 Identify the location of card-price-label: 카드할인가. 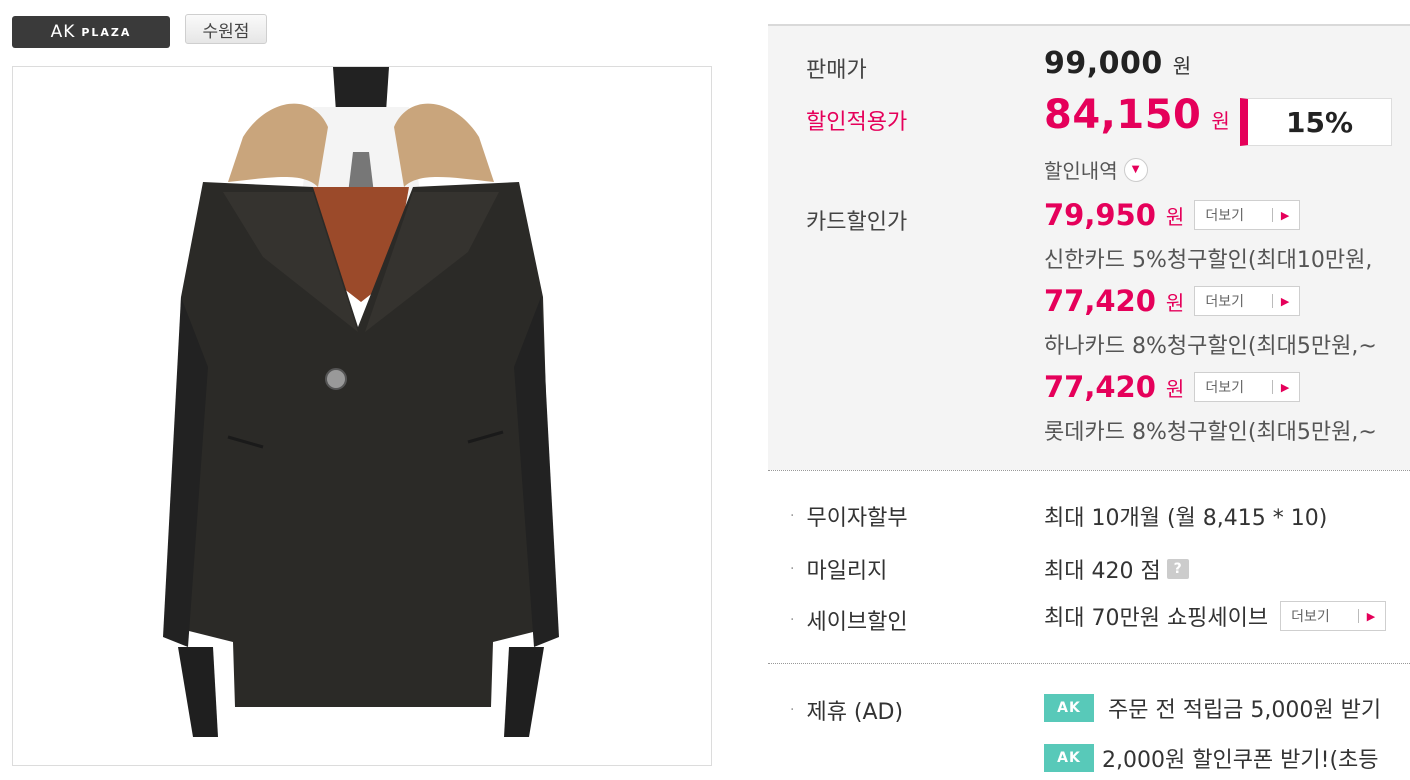
(857, 222).